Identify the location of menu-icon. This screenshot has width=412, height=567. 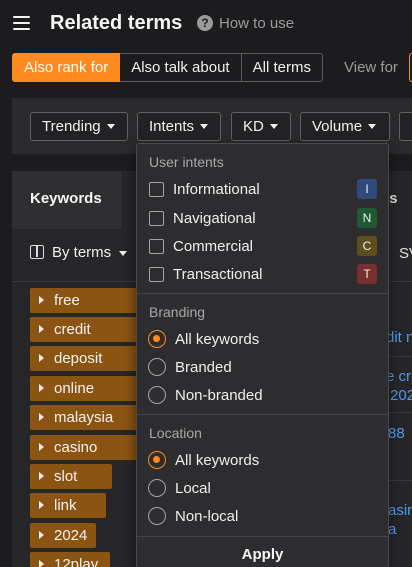
(21, 23).